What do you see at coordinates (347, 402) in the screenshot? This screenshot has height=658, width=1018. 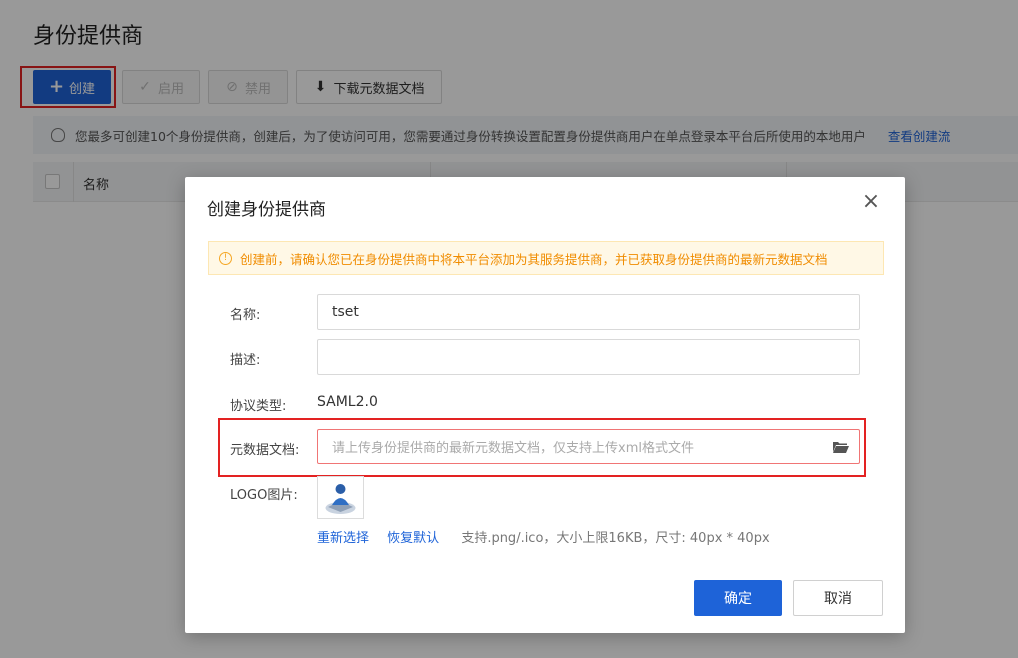 I see `protocol-value: SAML2.0` at bounding box center [347, 402].